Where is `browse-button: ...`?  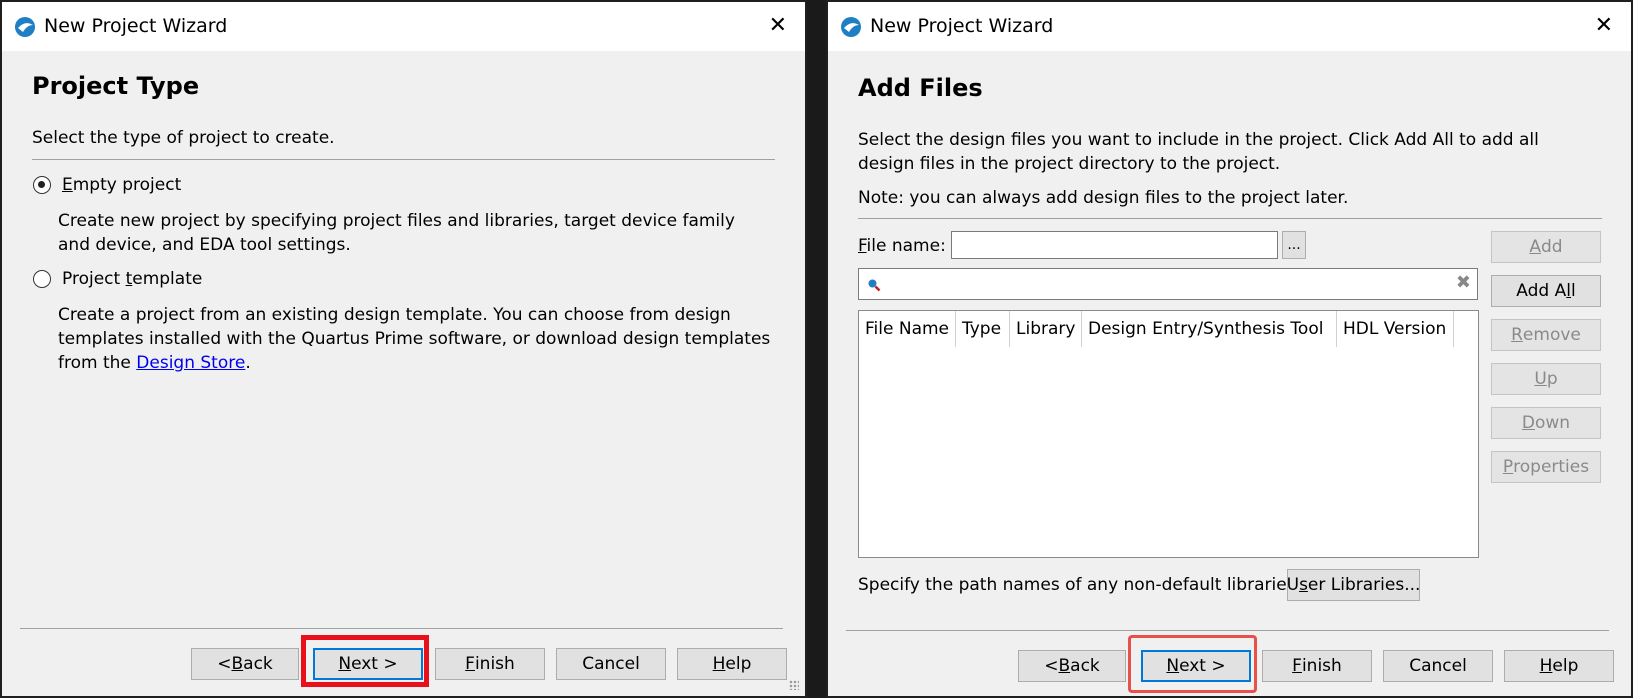 browse-button: ... is located at coordinates (1294, 245).